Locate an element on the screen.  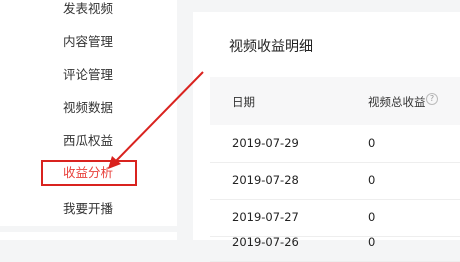
sidebar-item-go-live: 我要开播 is located at coordinates (88, 209).